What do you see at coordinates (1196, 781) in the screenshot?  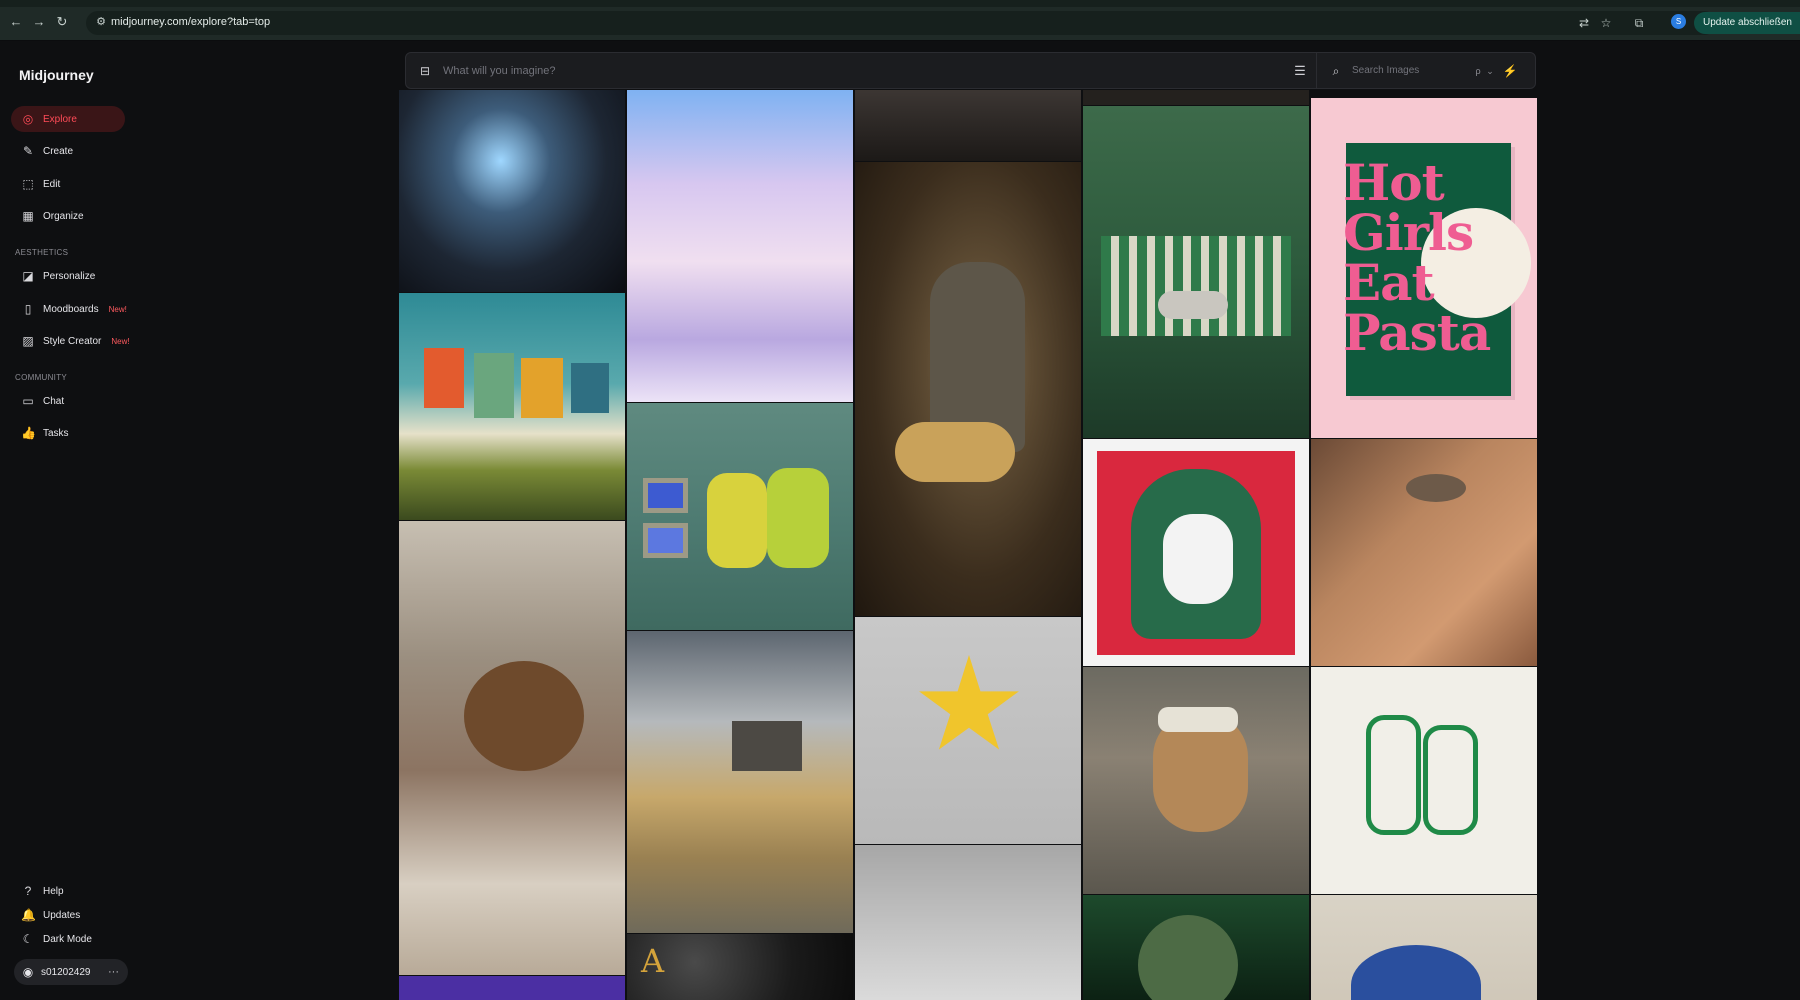 I see `image-tile-cat-cashier` at bounding box center [1196, 781].